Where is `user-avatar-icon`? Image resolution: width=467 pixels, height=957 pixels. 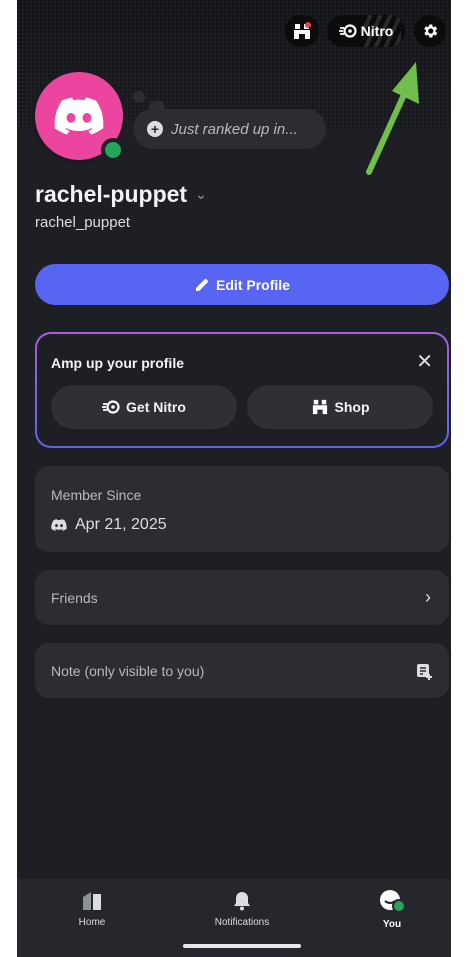
user-avatar-icon is located at coordinates (392, 901).